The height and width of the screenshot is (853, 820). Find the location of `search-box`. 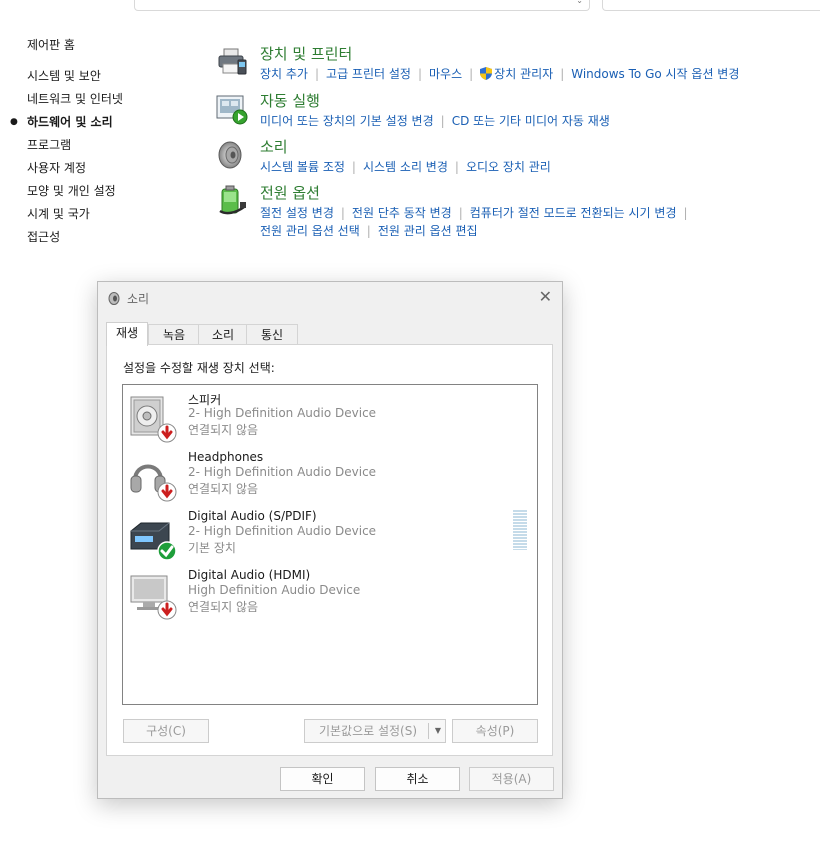

search-box is located at coordinates (711, 5).